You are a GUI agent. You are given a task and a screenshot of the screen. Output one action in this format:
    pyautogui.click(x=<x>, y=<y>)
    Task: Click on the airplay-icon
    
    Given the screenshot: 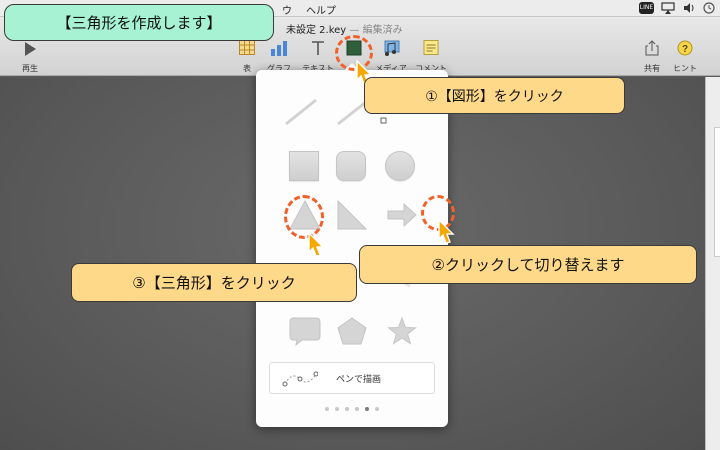 What is the action you would take?
    pyautogui.click(x=668, y=8)
    